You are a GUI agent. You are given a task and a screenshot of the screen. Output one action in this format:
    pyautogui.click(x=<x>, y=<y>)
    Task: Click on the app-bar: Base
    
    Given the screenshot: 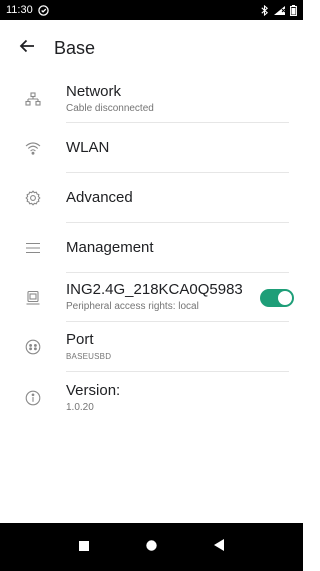 What is the action you would take?
    pyautogui.click(x=151, y=48)
    